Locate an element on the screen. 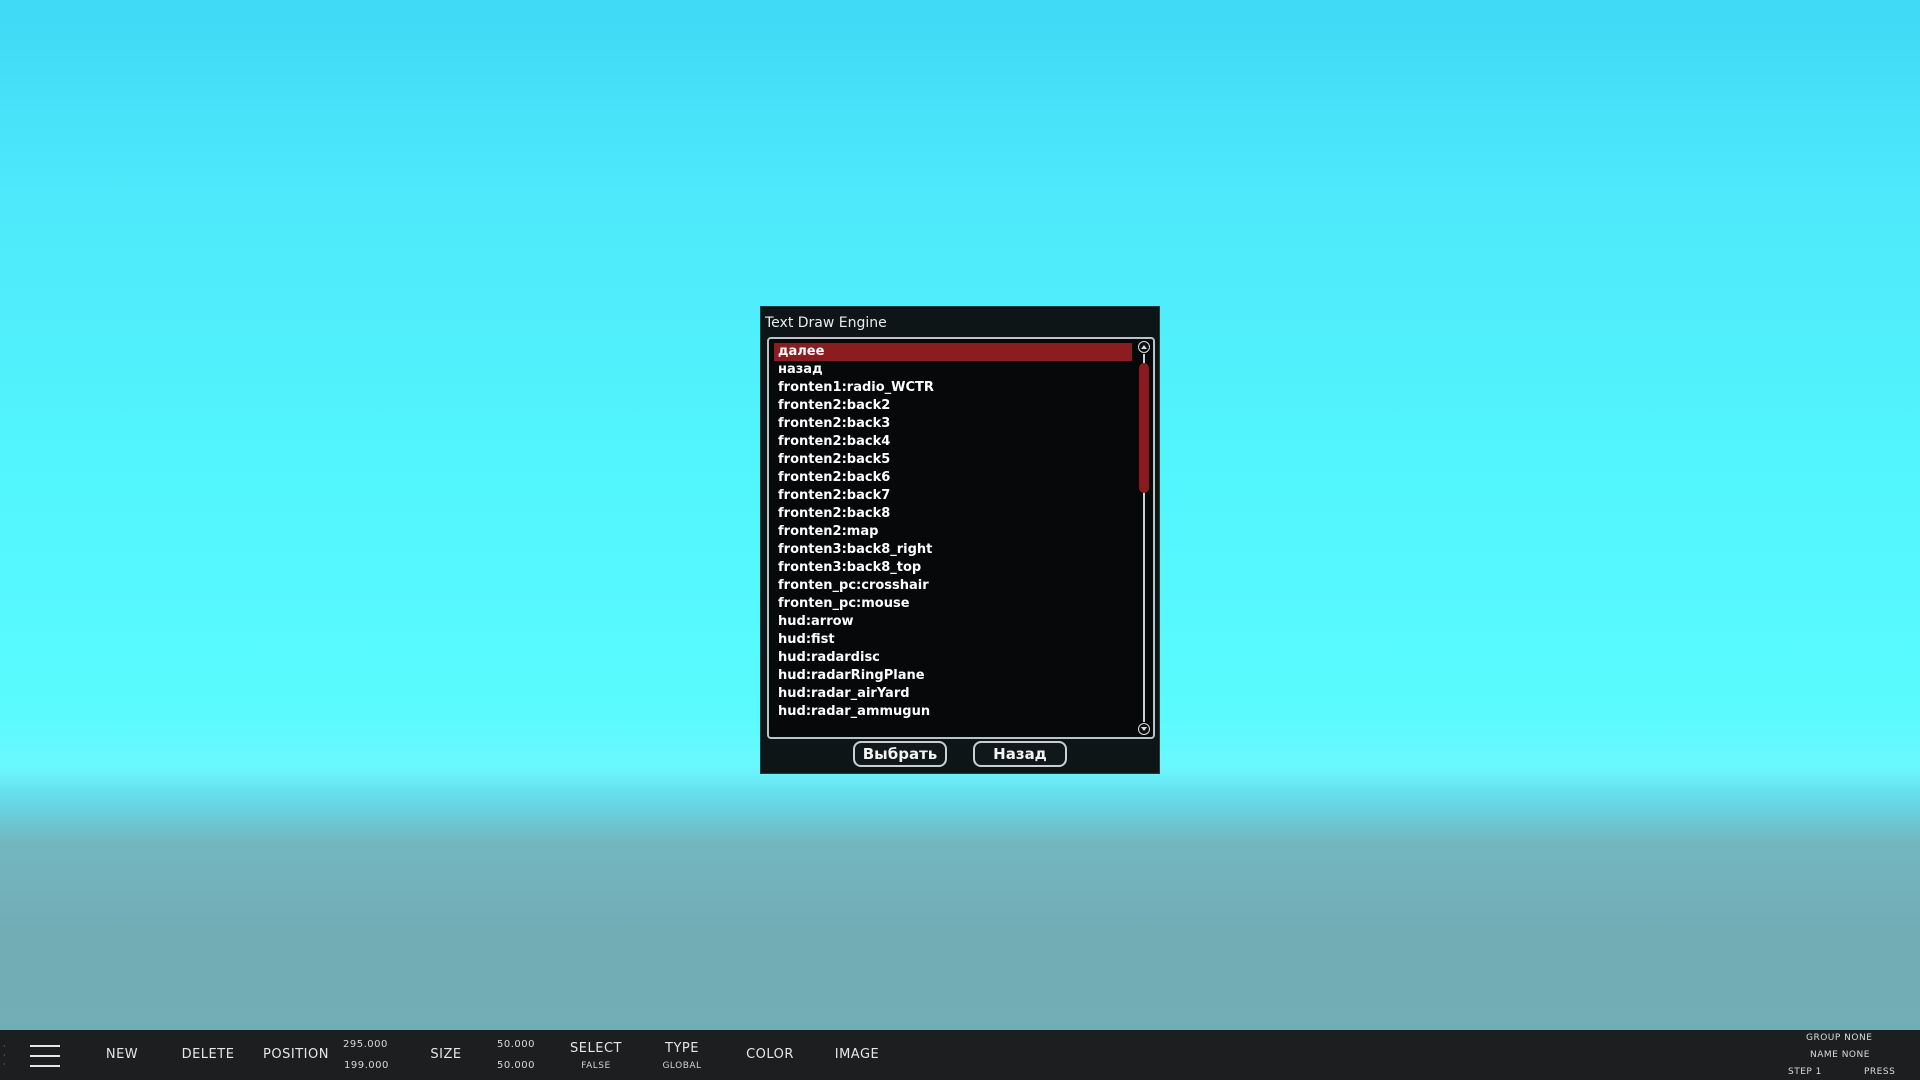  list-item: fronten2:map is located at coordinates (953, 532).